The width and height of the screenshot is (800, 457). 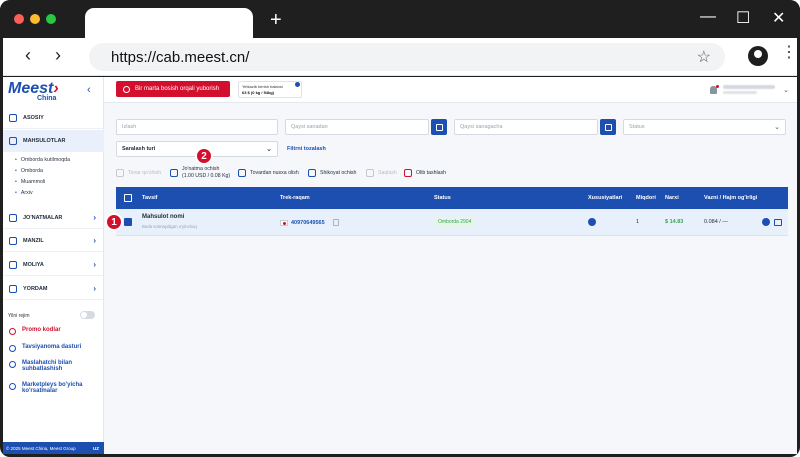 I want to click on close-window-dot, so click(x=19, y=19).